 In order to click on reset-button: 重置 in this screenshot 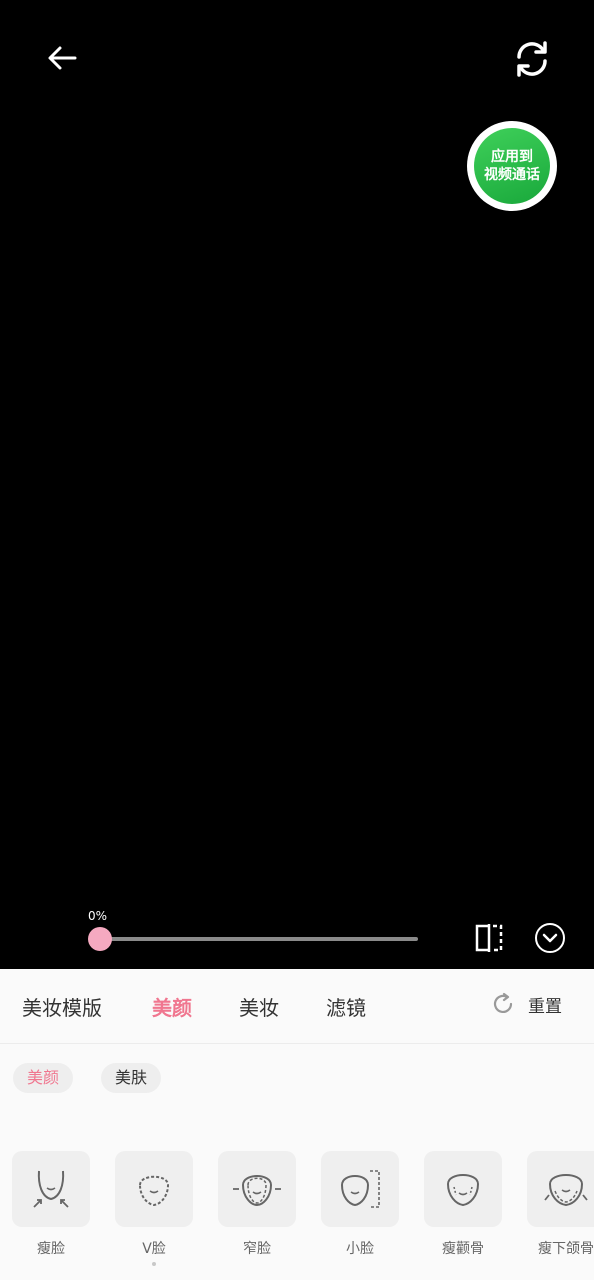, I will do `click(526, 1004)`.